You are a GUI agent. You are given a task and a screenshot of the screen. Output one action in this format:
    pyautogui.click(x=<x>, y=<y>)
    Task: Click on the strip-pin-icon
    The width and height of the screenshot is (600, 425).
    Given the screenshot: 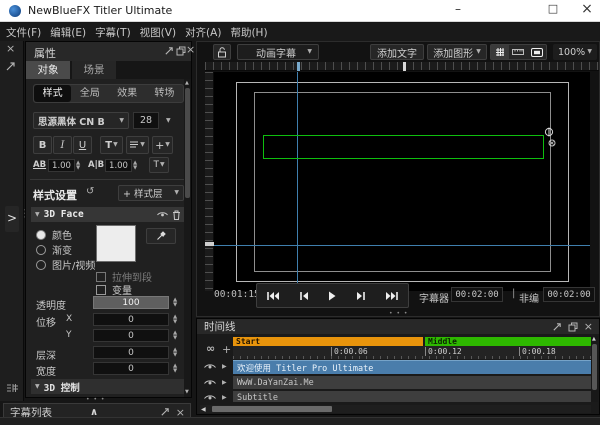 What is the action you would take?
    pyautogui.click(x=10, y=66)
    